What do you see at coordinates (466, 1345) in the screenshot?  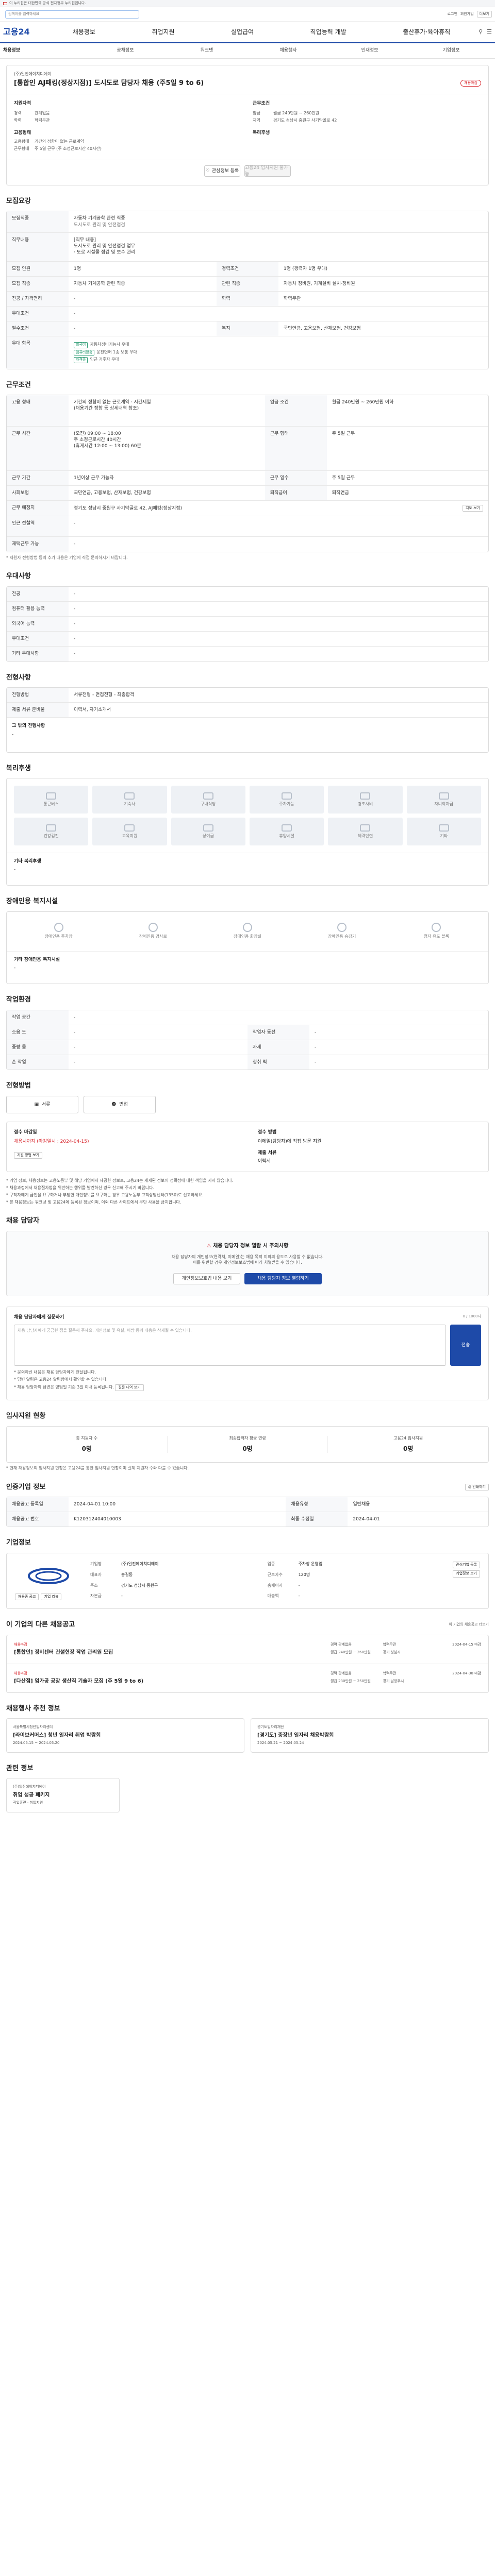 I see `inquiry-submit-button: 전송` at bounding box center [466, 1345].